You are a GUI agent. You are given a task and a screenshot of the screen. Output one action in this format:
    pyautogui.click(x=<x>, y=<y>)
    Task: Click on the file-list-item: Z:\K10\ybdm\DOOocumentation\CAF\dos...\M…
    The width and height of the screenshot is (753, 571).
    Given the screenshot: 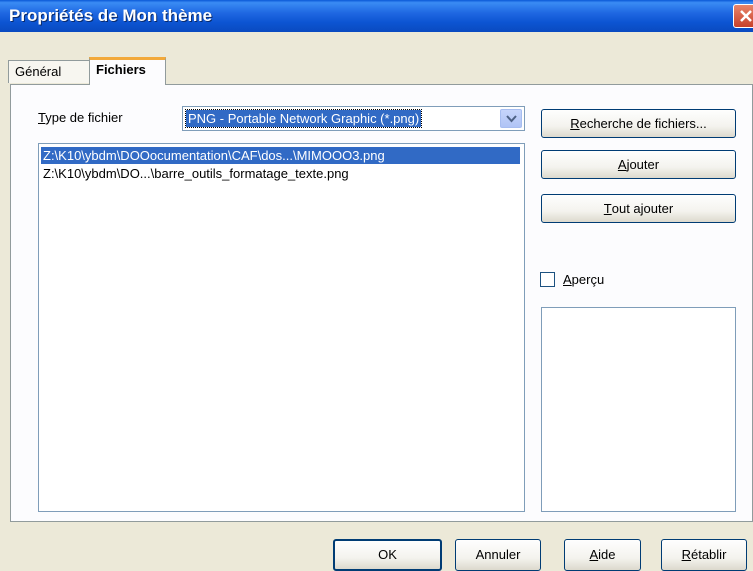 What is the action you would take?
    pyautogui.click(x=280, y=155)
    